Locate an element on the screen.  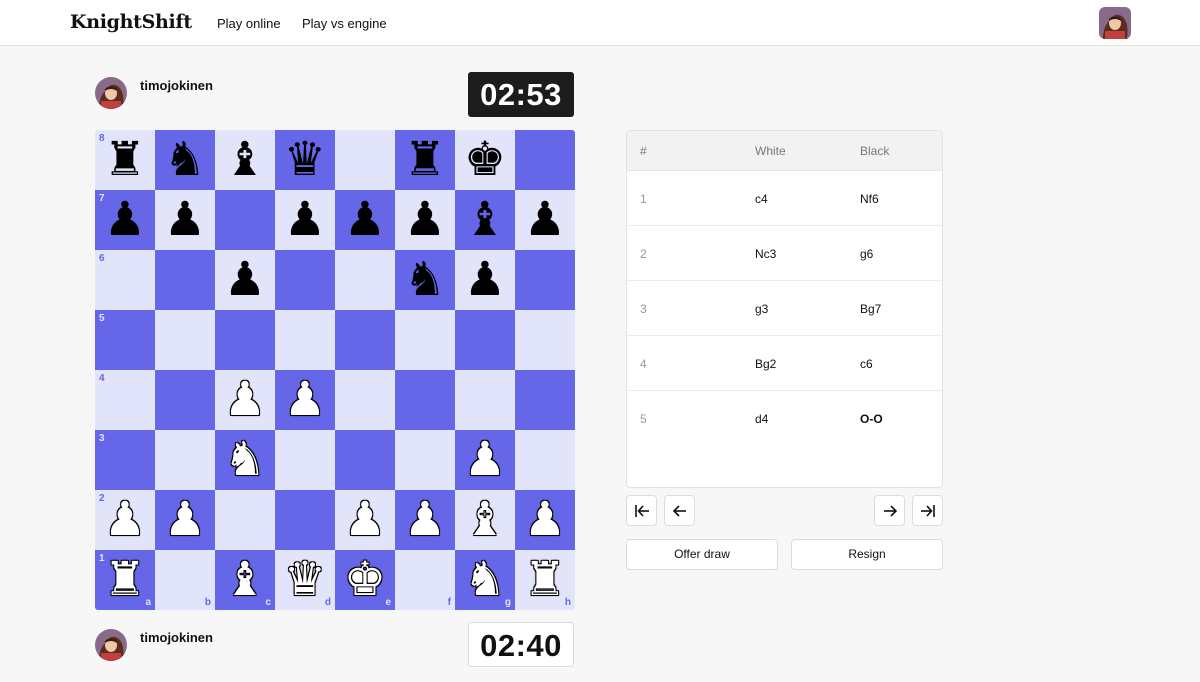
square-g8: ♚ is located at coordinates (485, 160).